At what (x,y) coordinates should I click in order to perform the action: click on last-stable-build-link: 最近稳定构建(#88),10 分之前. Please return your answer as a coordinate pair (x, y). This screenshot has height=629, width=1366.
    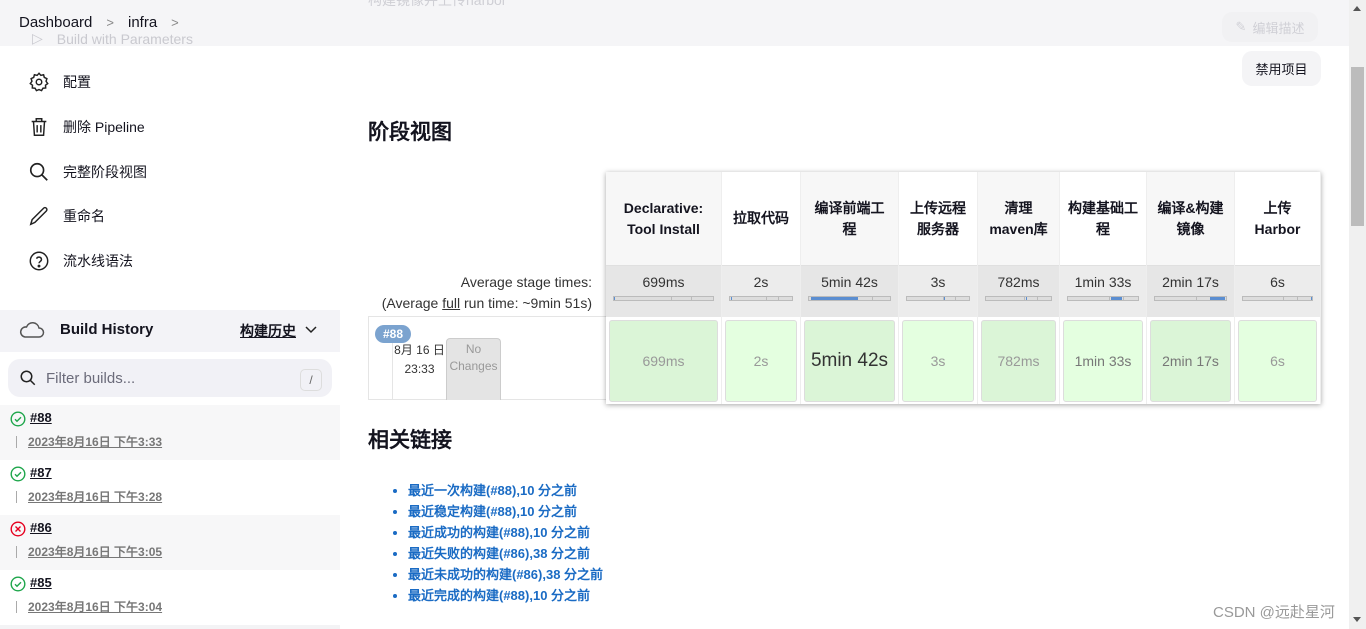
    Looking at the image, I should click on (492, 511).